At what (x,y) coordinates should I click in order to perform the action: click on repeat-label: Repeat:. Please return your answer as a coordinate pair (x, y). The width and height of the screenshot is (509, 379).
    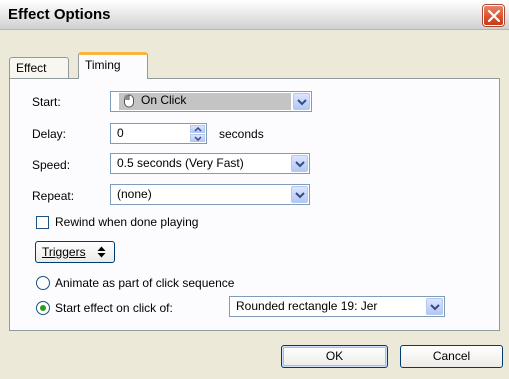
    Looking at the image, I should click on (53, 196).